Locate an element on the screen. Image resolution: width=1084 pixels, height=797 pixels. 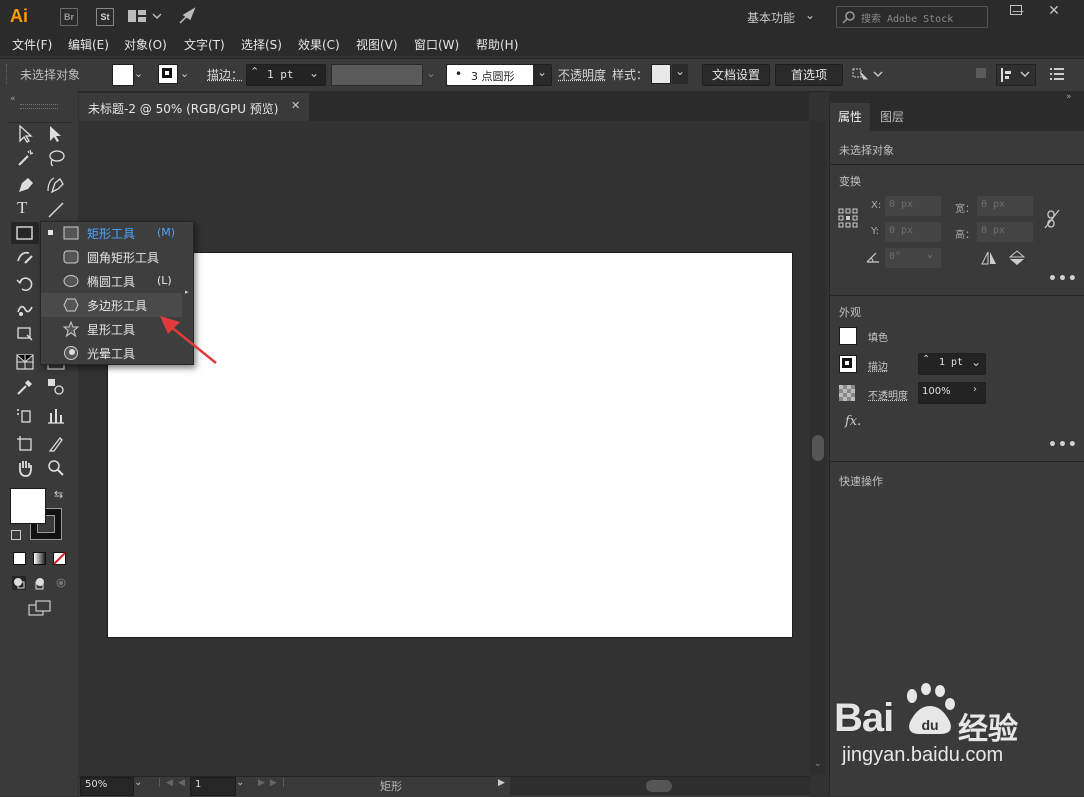
gradient-mode-icon is located at coordinates (39, 558).